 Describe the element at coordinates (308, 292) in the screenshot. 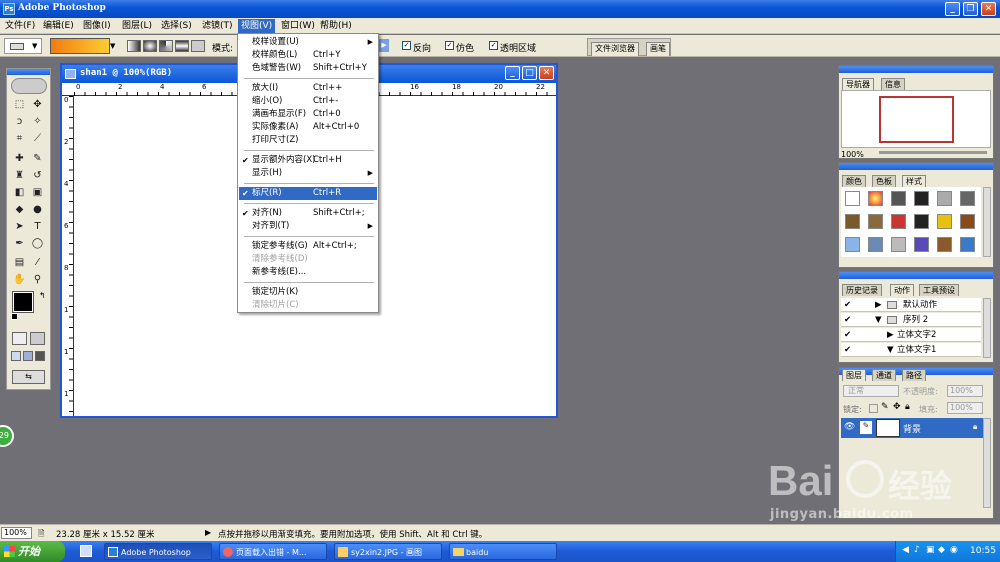

I see `menu-item-lock-slices: 锁定切片(K)` at that location.